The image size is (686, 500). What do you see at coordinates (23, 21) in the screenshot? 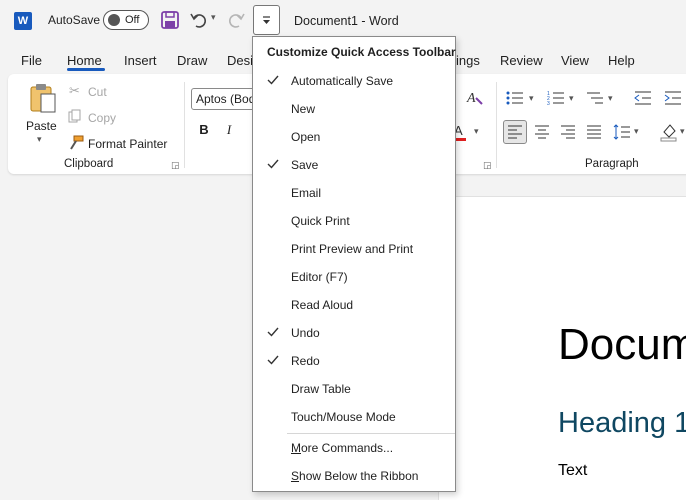
I see `word-app-icon: W` at bounding box center [23, 21].